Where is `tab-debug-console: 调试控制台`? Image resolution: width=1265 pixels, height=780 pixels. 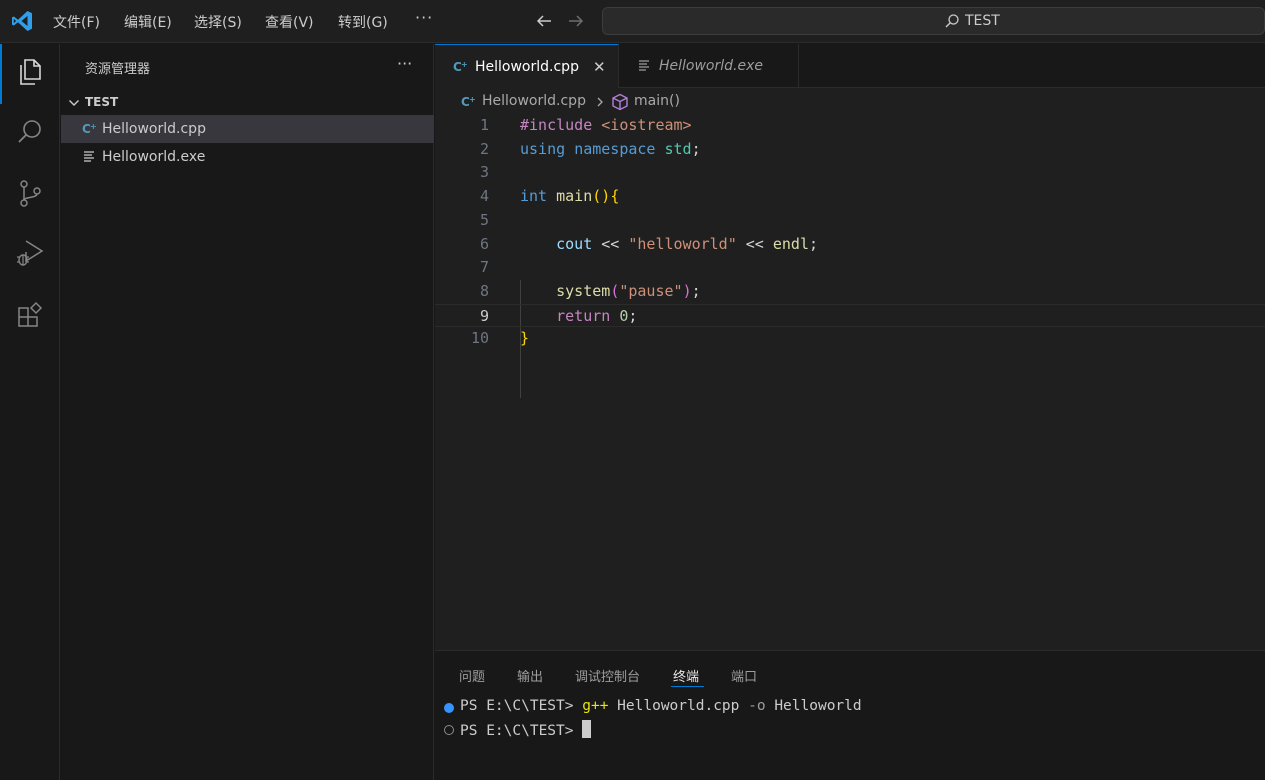 tab-debug-console: 调试控制台 is located at coordinates (607, 675).